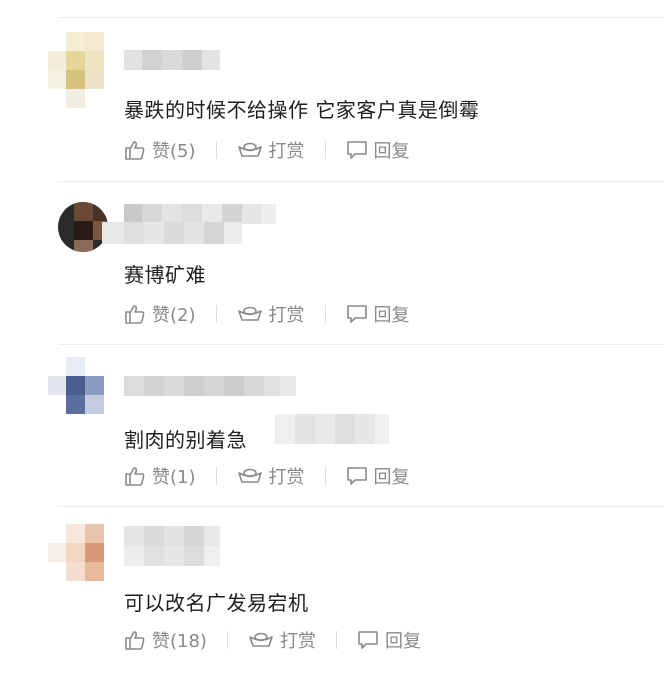 This screenshot has width=664, height=685. I want to click on like-count-label: 赞(18), so click(179, 641).